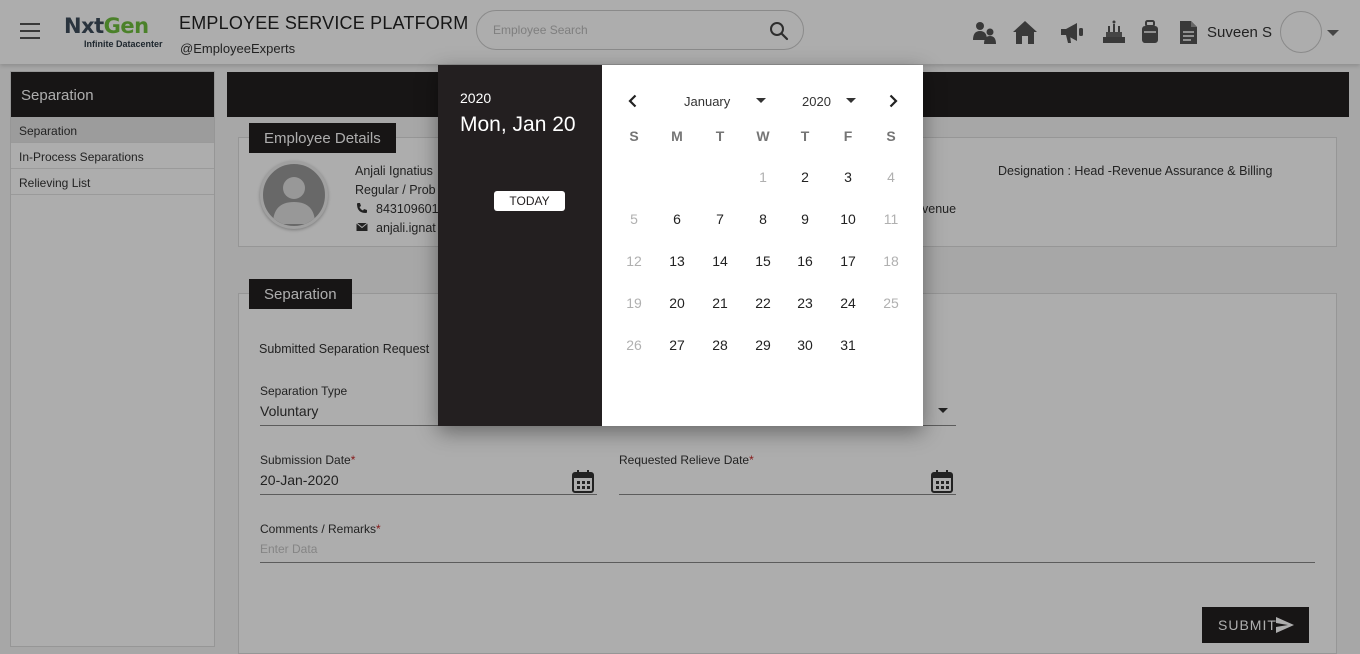  What do you see at coordinates (634, 345) in the screenshot?
I see `calendar-day: 26` at bounding box center [634, 345].